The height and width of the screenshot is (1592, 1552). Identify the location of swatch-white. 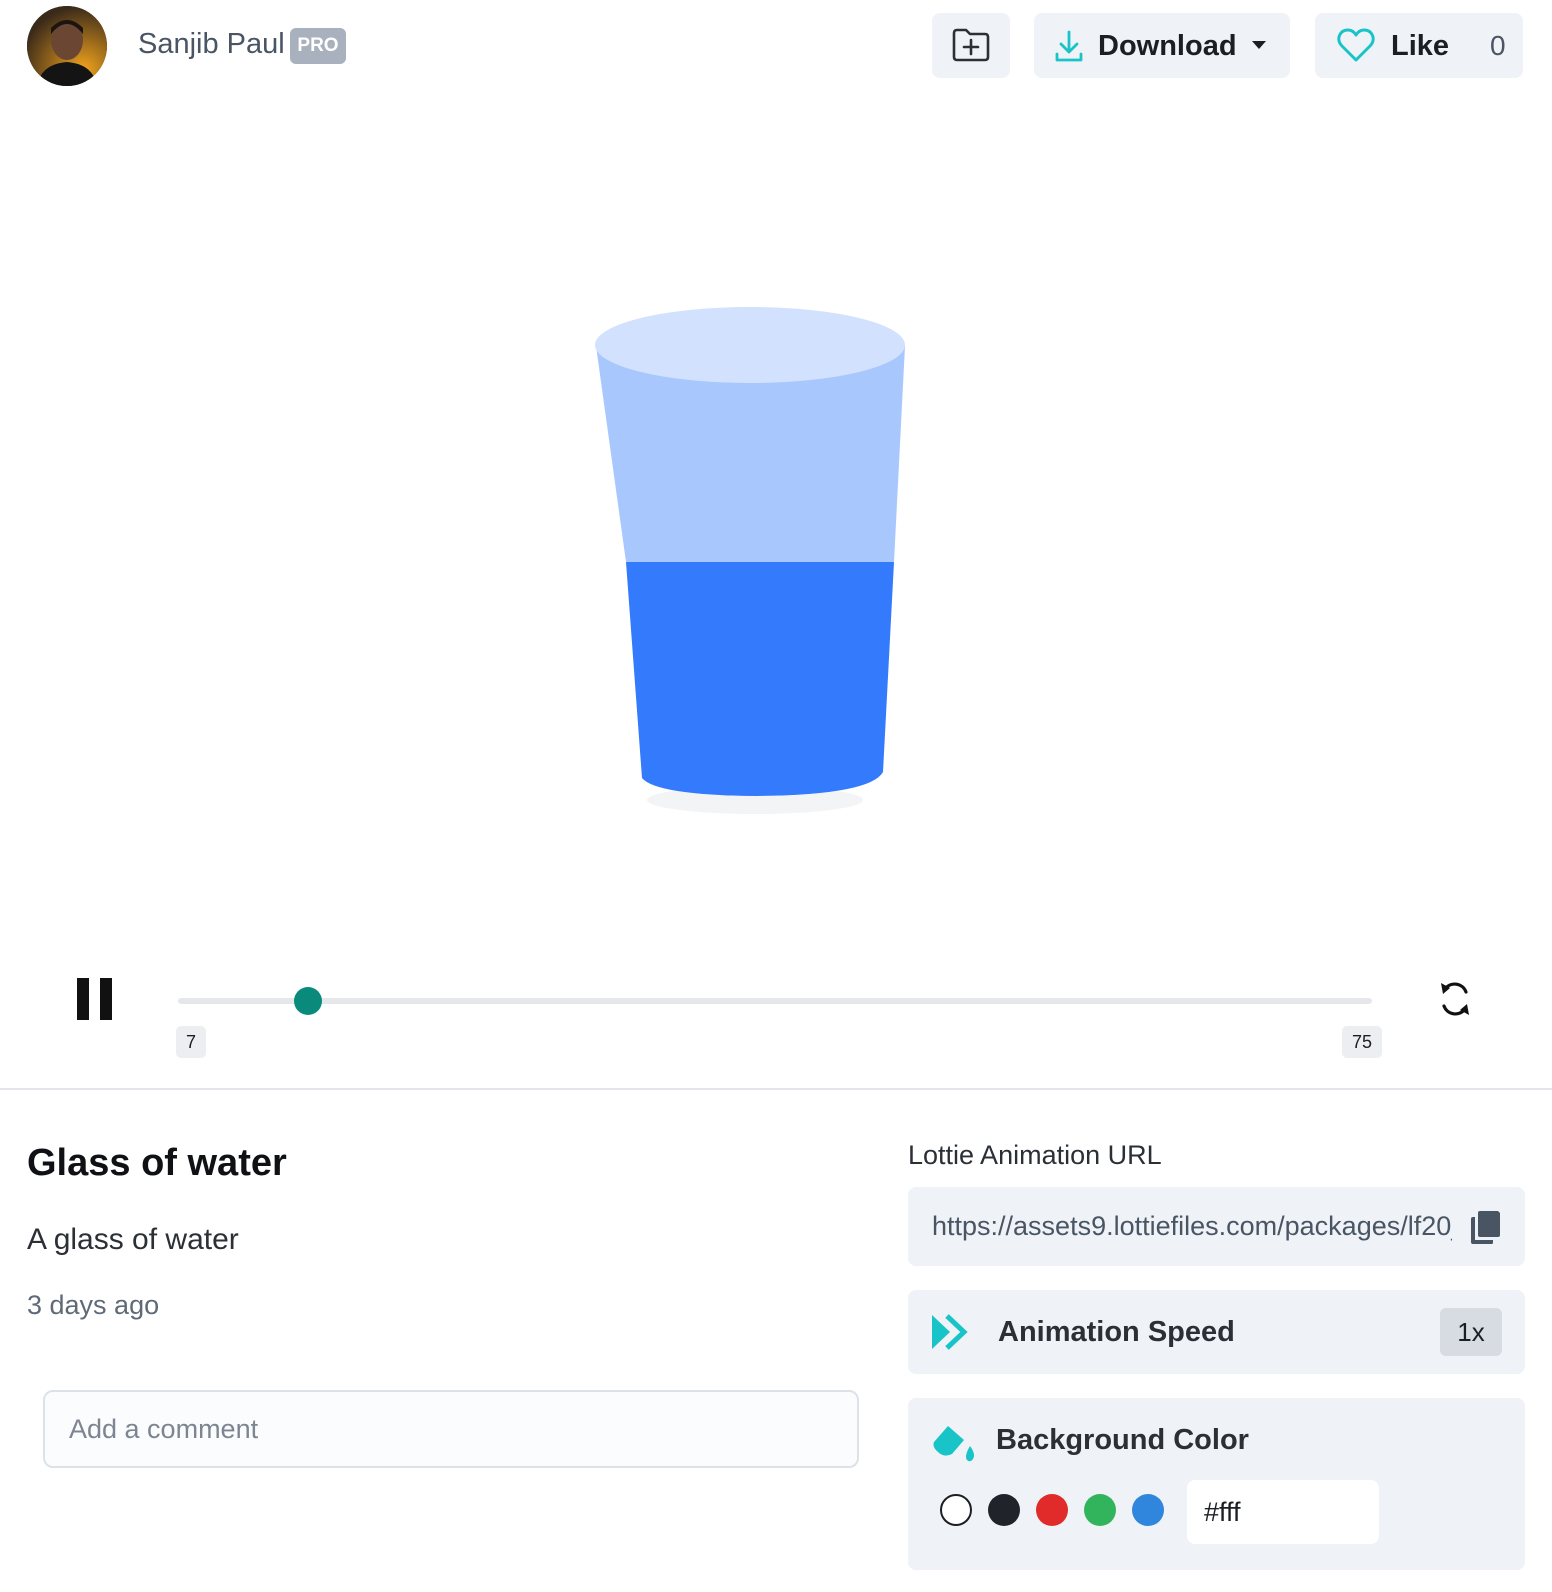
(956, 1510).